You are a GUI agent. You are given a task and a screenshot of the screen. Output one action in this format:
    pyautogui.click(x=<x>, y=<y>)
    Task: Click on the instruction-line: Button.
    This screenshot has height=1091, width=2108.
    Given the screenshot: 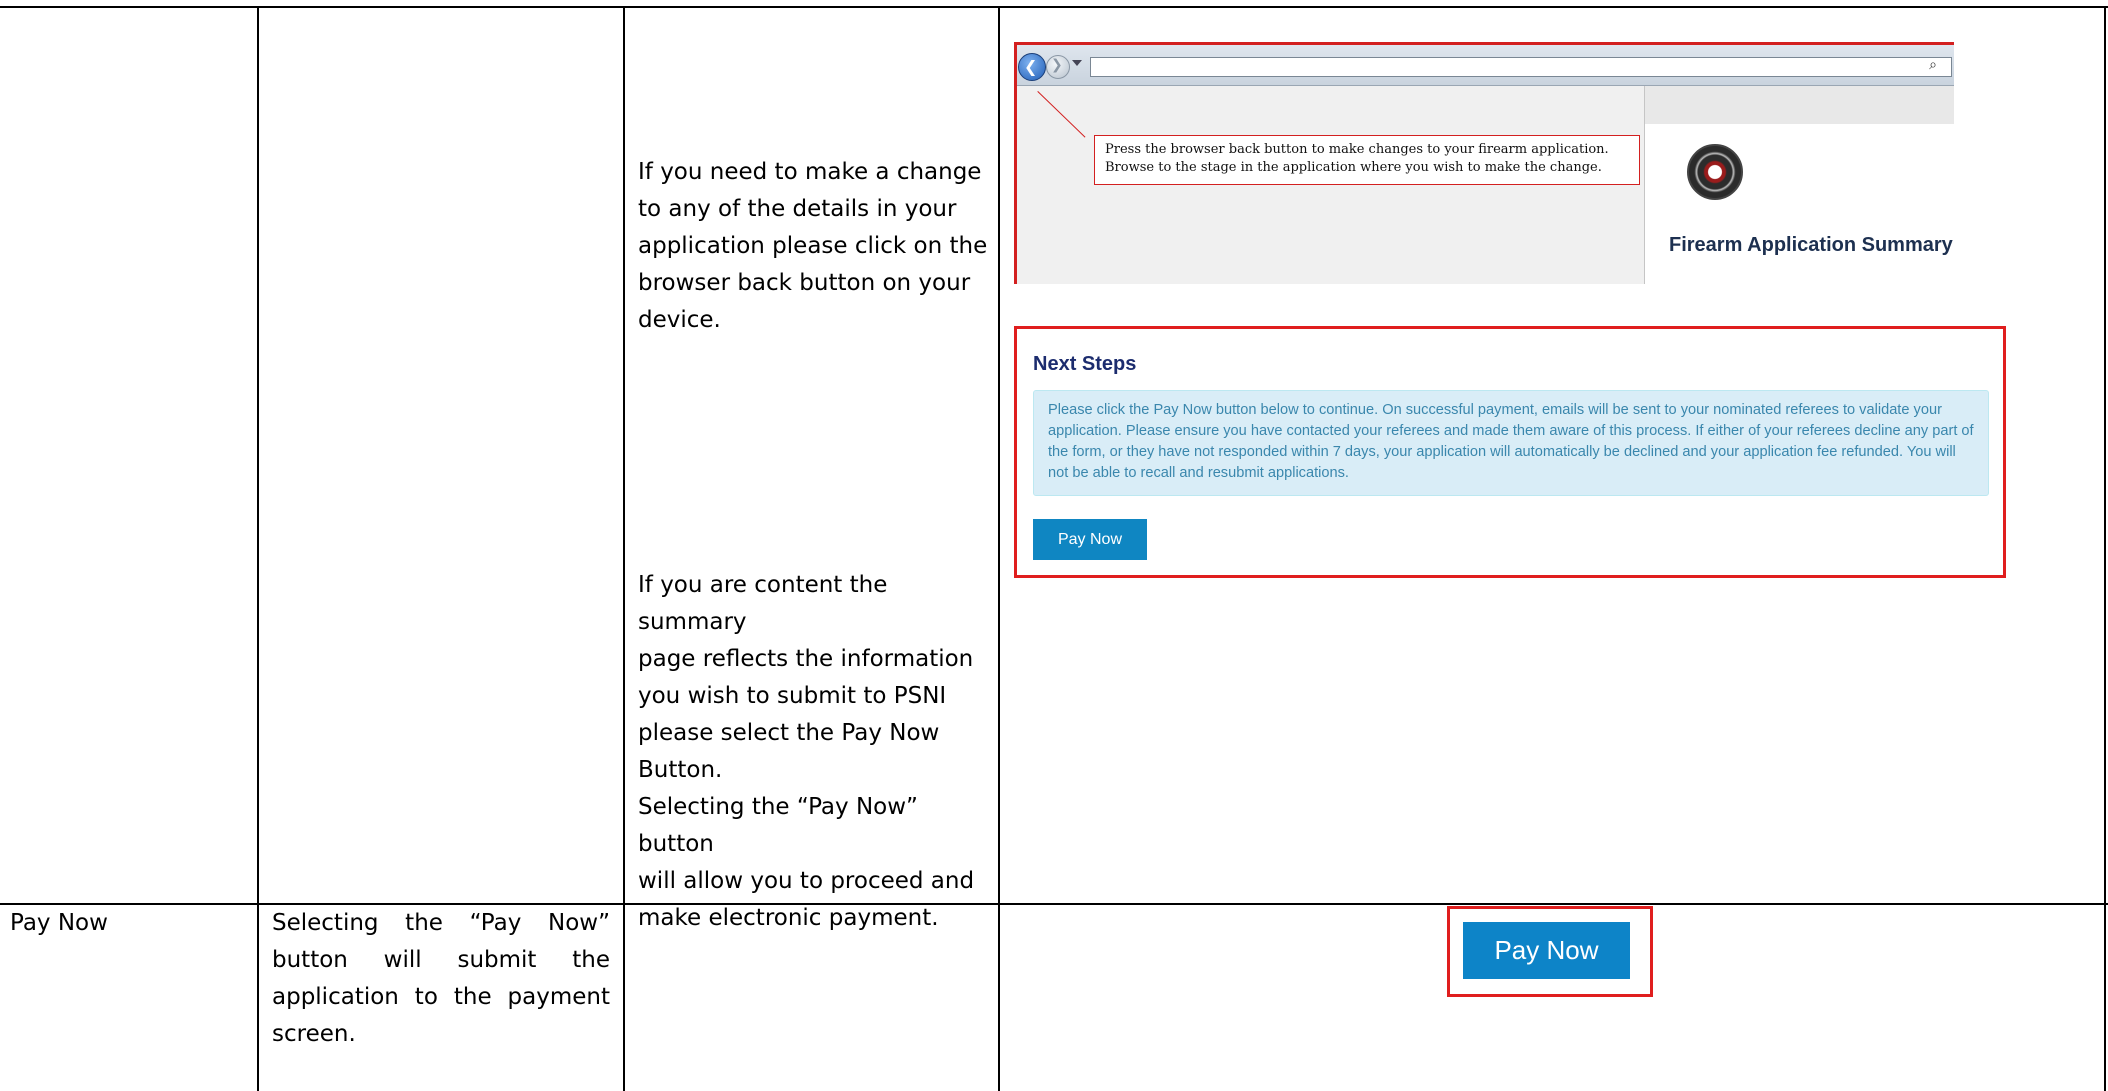 What is the action you would take?
    pyautogui.click(x=680, y=770)
    